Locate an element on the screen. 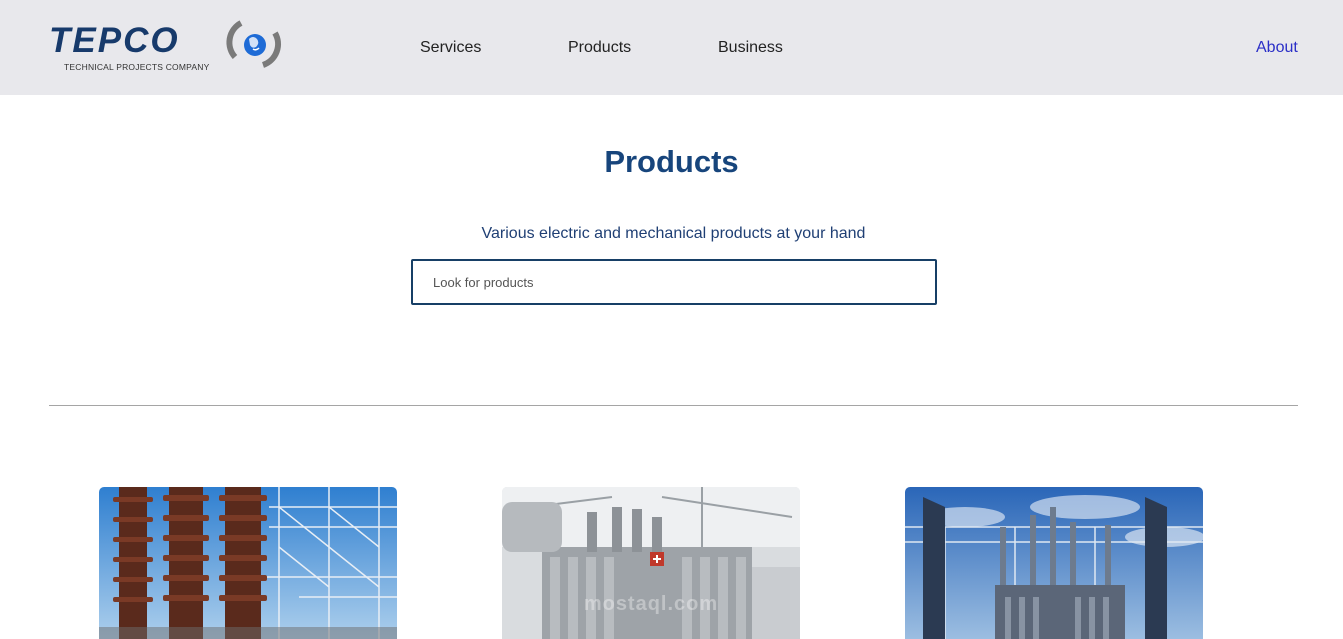 The width and height of the screenshot is (1343, 639). image-watermark: mostaql.com is located at coordinates (651, 604).